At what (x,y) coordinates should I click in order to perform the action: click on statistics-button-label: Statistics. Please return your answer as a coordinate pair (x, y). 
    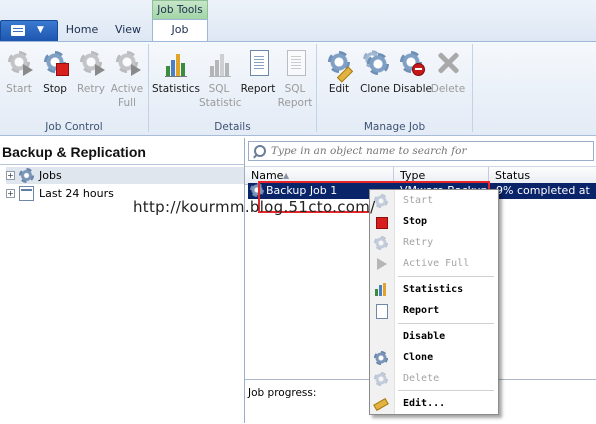
    Looking at the image, I should click on (176, 89).